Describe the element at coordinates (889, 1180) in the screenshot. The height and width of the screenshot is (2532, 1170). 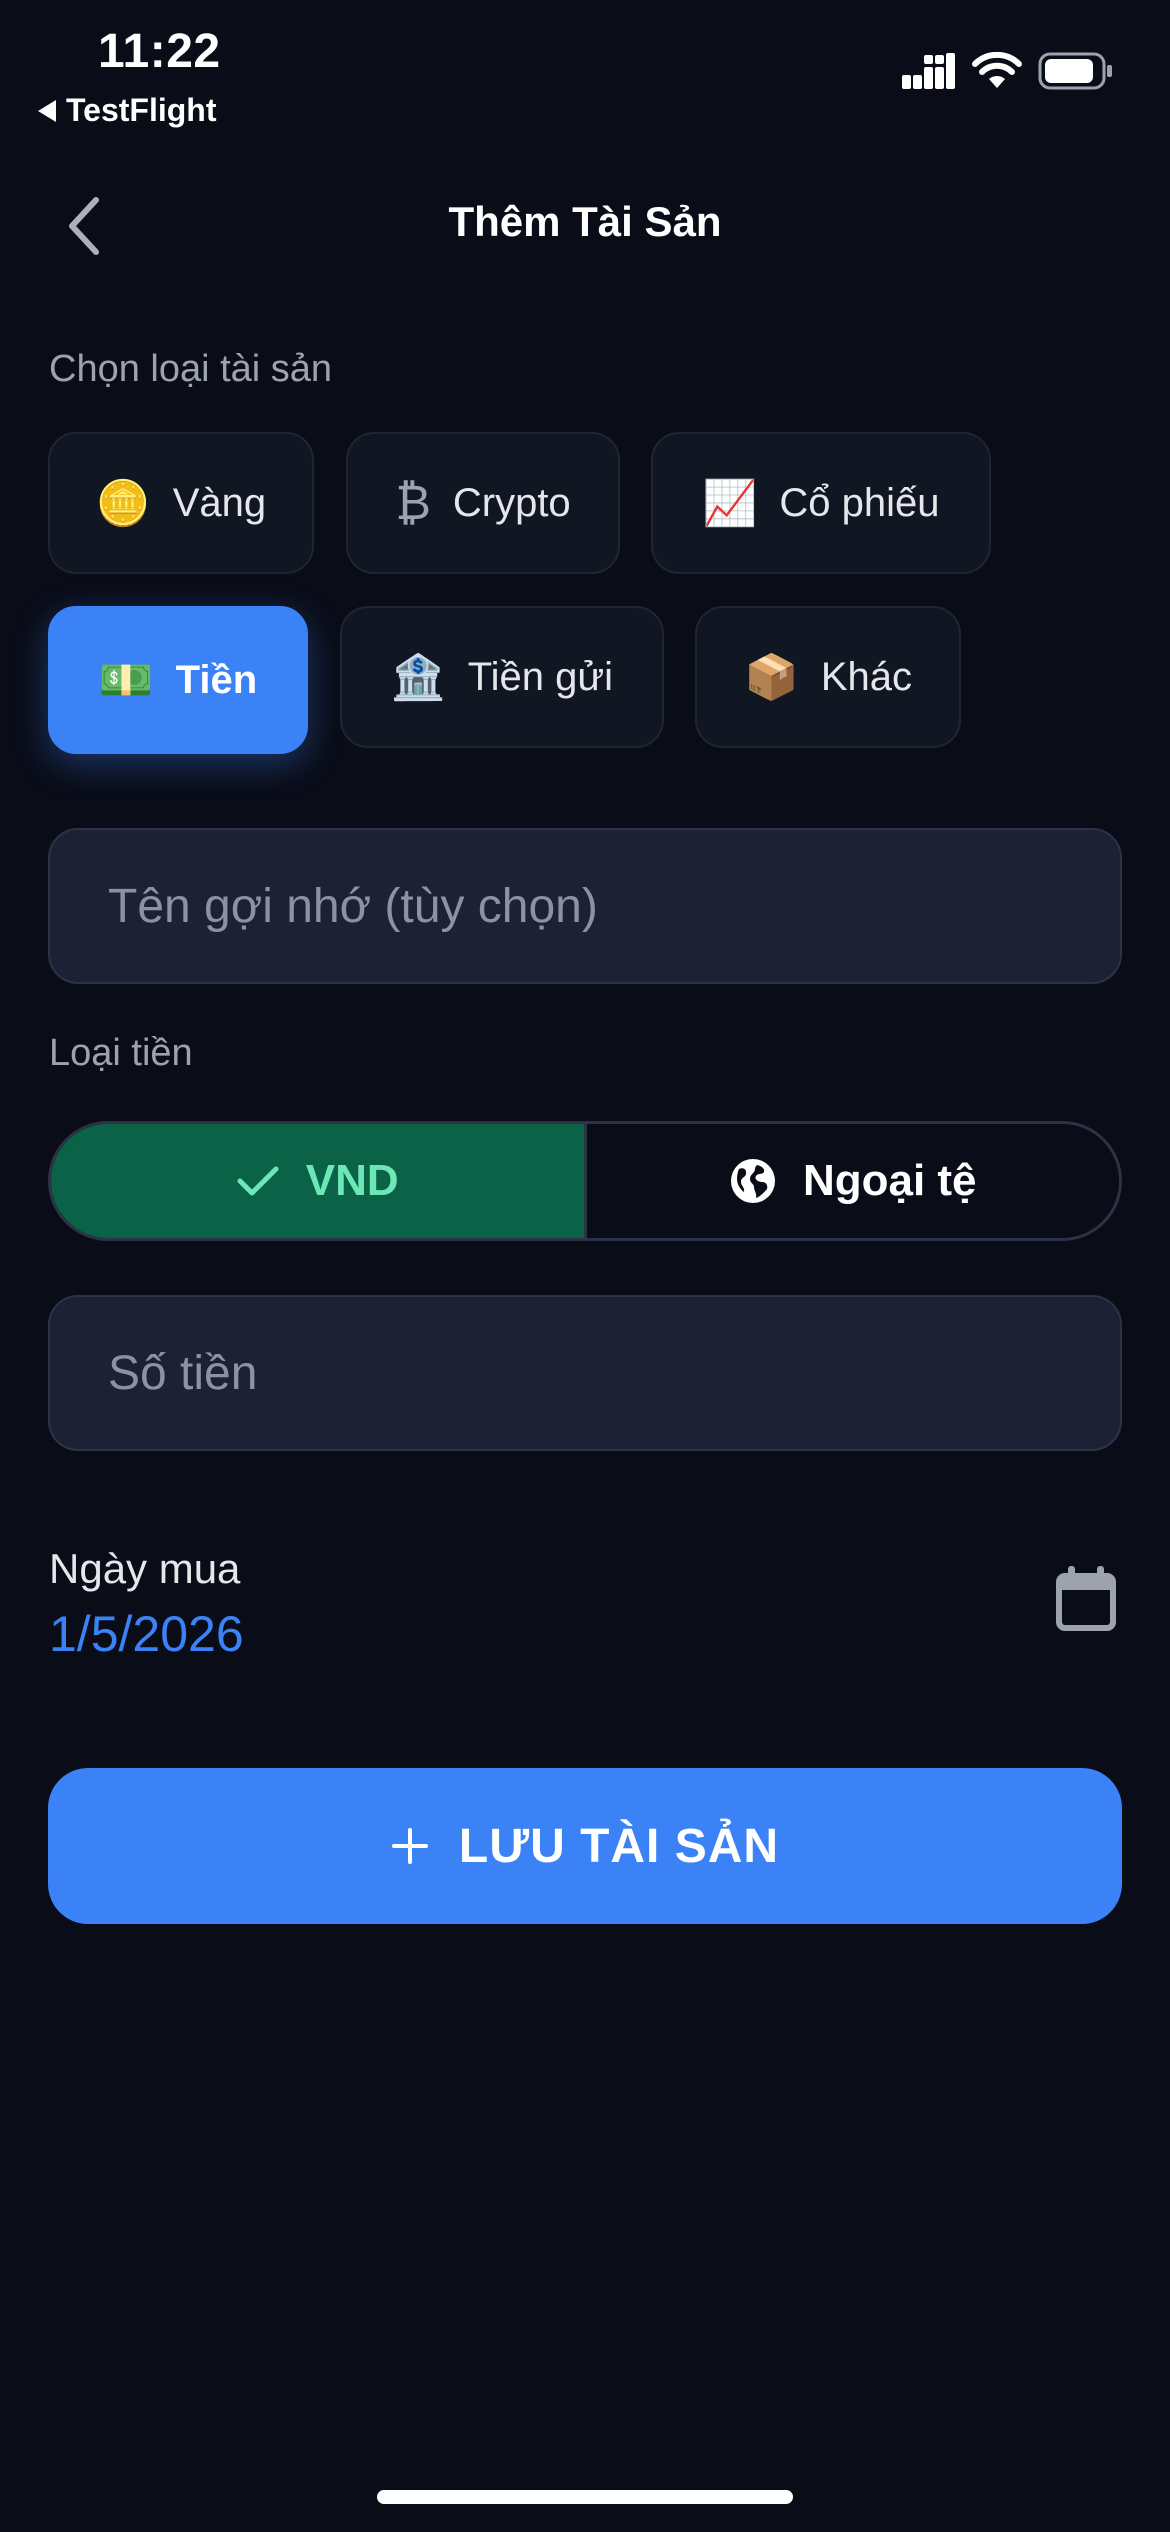
I see `currency-option-label: Ngoại tệ` at that location.